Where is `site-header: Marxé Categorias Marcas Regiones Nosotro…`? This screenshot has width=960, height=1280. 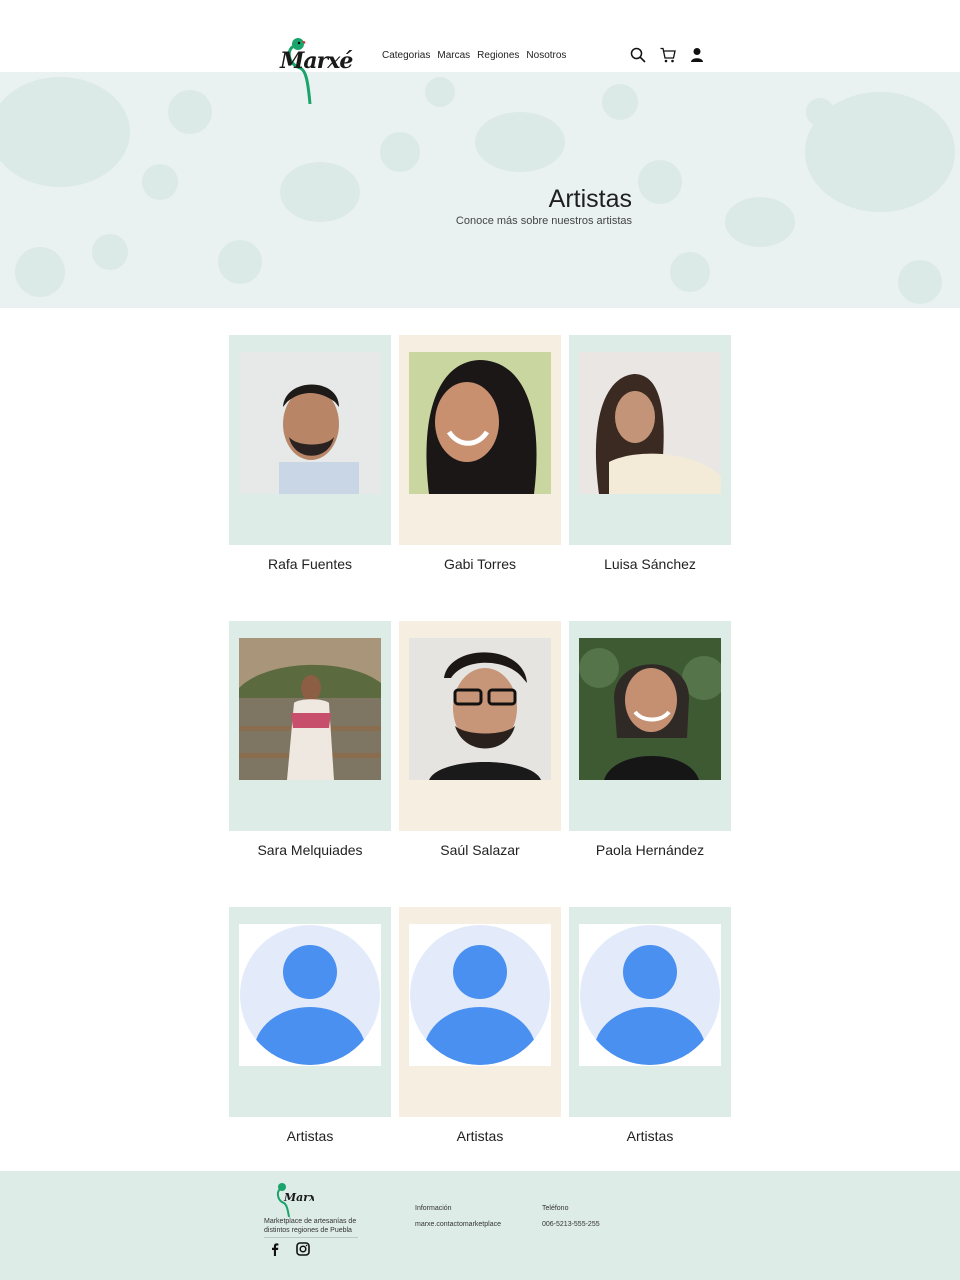
site-header: Marxé Categorias Marcas Regiones Nosotro… is located at coordinates (480, 52).